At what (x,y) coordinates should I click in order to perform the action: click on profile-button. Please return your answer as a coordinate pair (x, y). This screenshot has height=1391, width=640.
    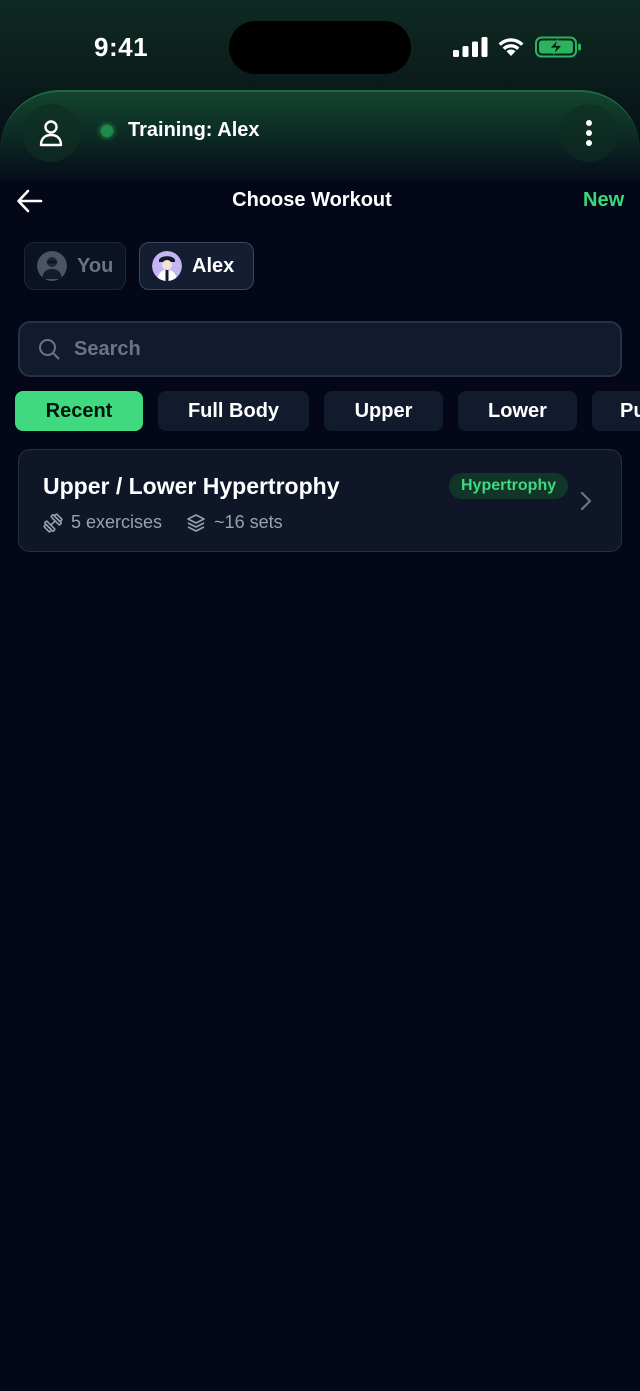
    Looking at the image, I should click on (51, 133).